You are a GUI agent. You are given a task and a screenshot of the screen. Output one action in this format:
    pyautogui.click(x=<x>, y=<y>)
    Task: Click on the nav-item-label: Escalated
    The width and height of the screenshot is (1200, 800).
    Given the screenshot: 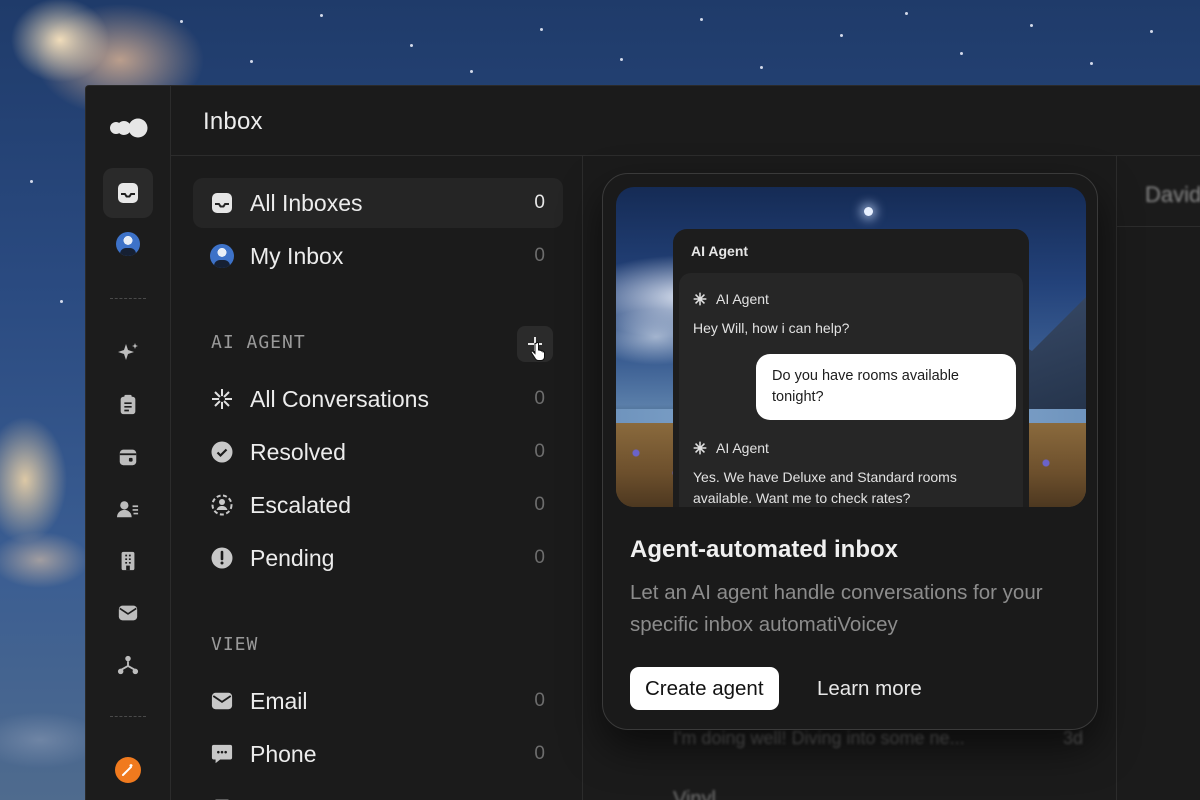 What is the action you would take?
    pyautogui.click(x=301, y=504)
    